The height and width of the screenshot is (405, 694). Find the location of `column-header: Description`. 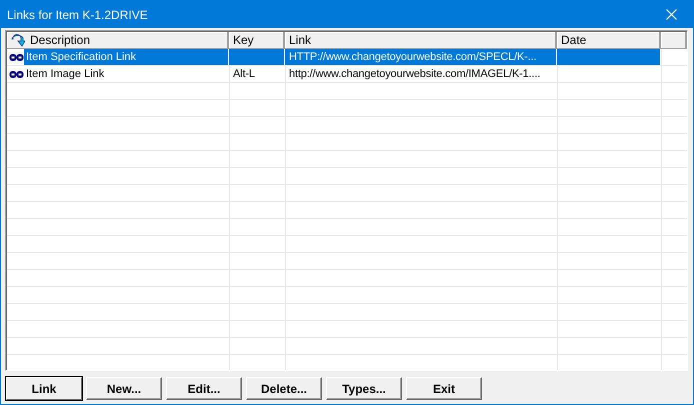

column-header: Description is located at coordinates (118, 40).